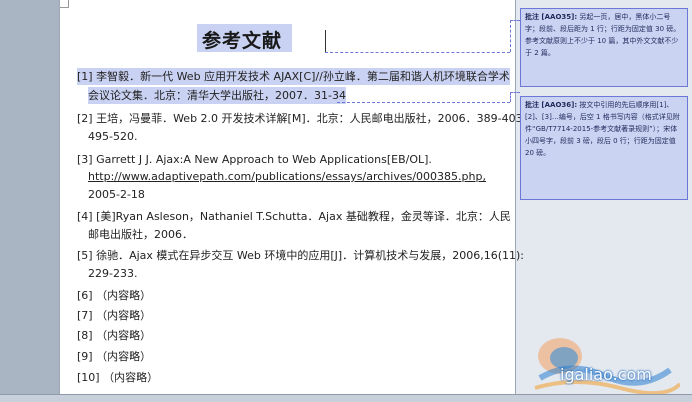  I want to click on reference-10: [10] （内容略）, so click(117, 377).